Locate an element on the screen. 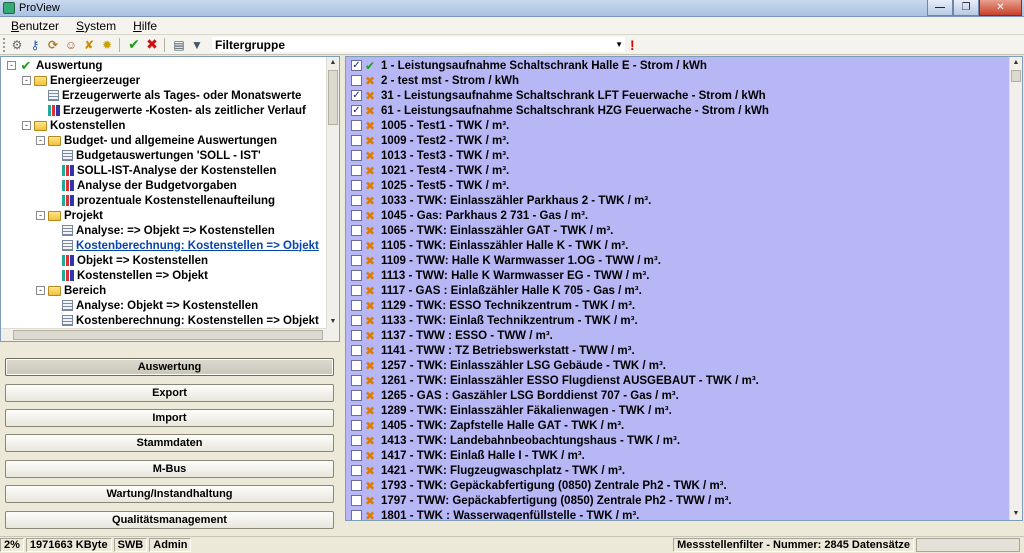 Image resolution: width=1024 pixels, height=553 pixels. tree-item: Objekt => Kostenstellen is located at coordinates (135, 260).